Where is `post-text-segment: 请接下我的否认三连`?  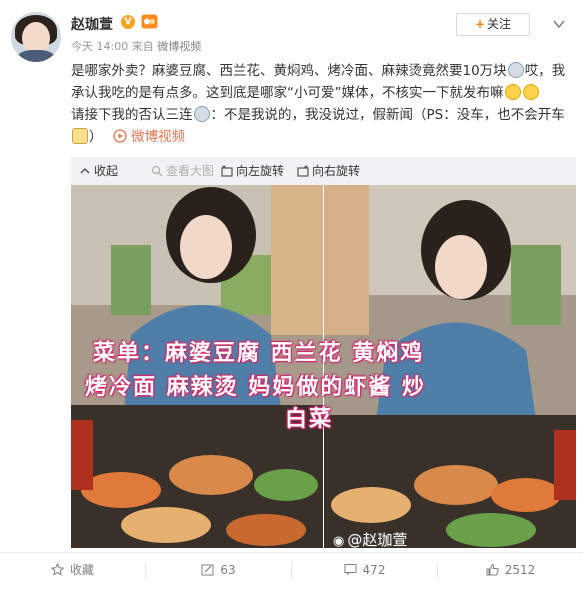 post-text-segment: 请接下我的否认三连 is located at coordinates (132, 115).